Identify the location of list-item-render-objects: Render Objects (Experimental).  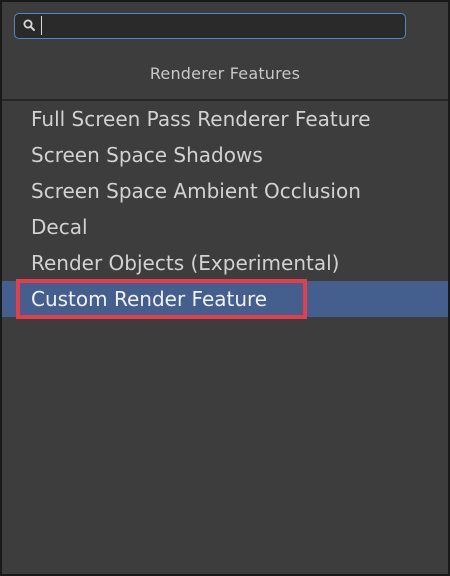
(225, 263).